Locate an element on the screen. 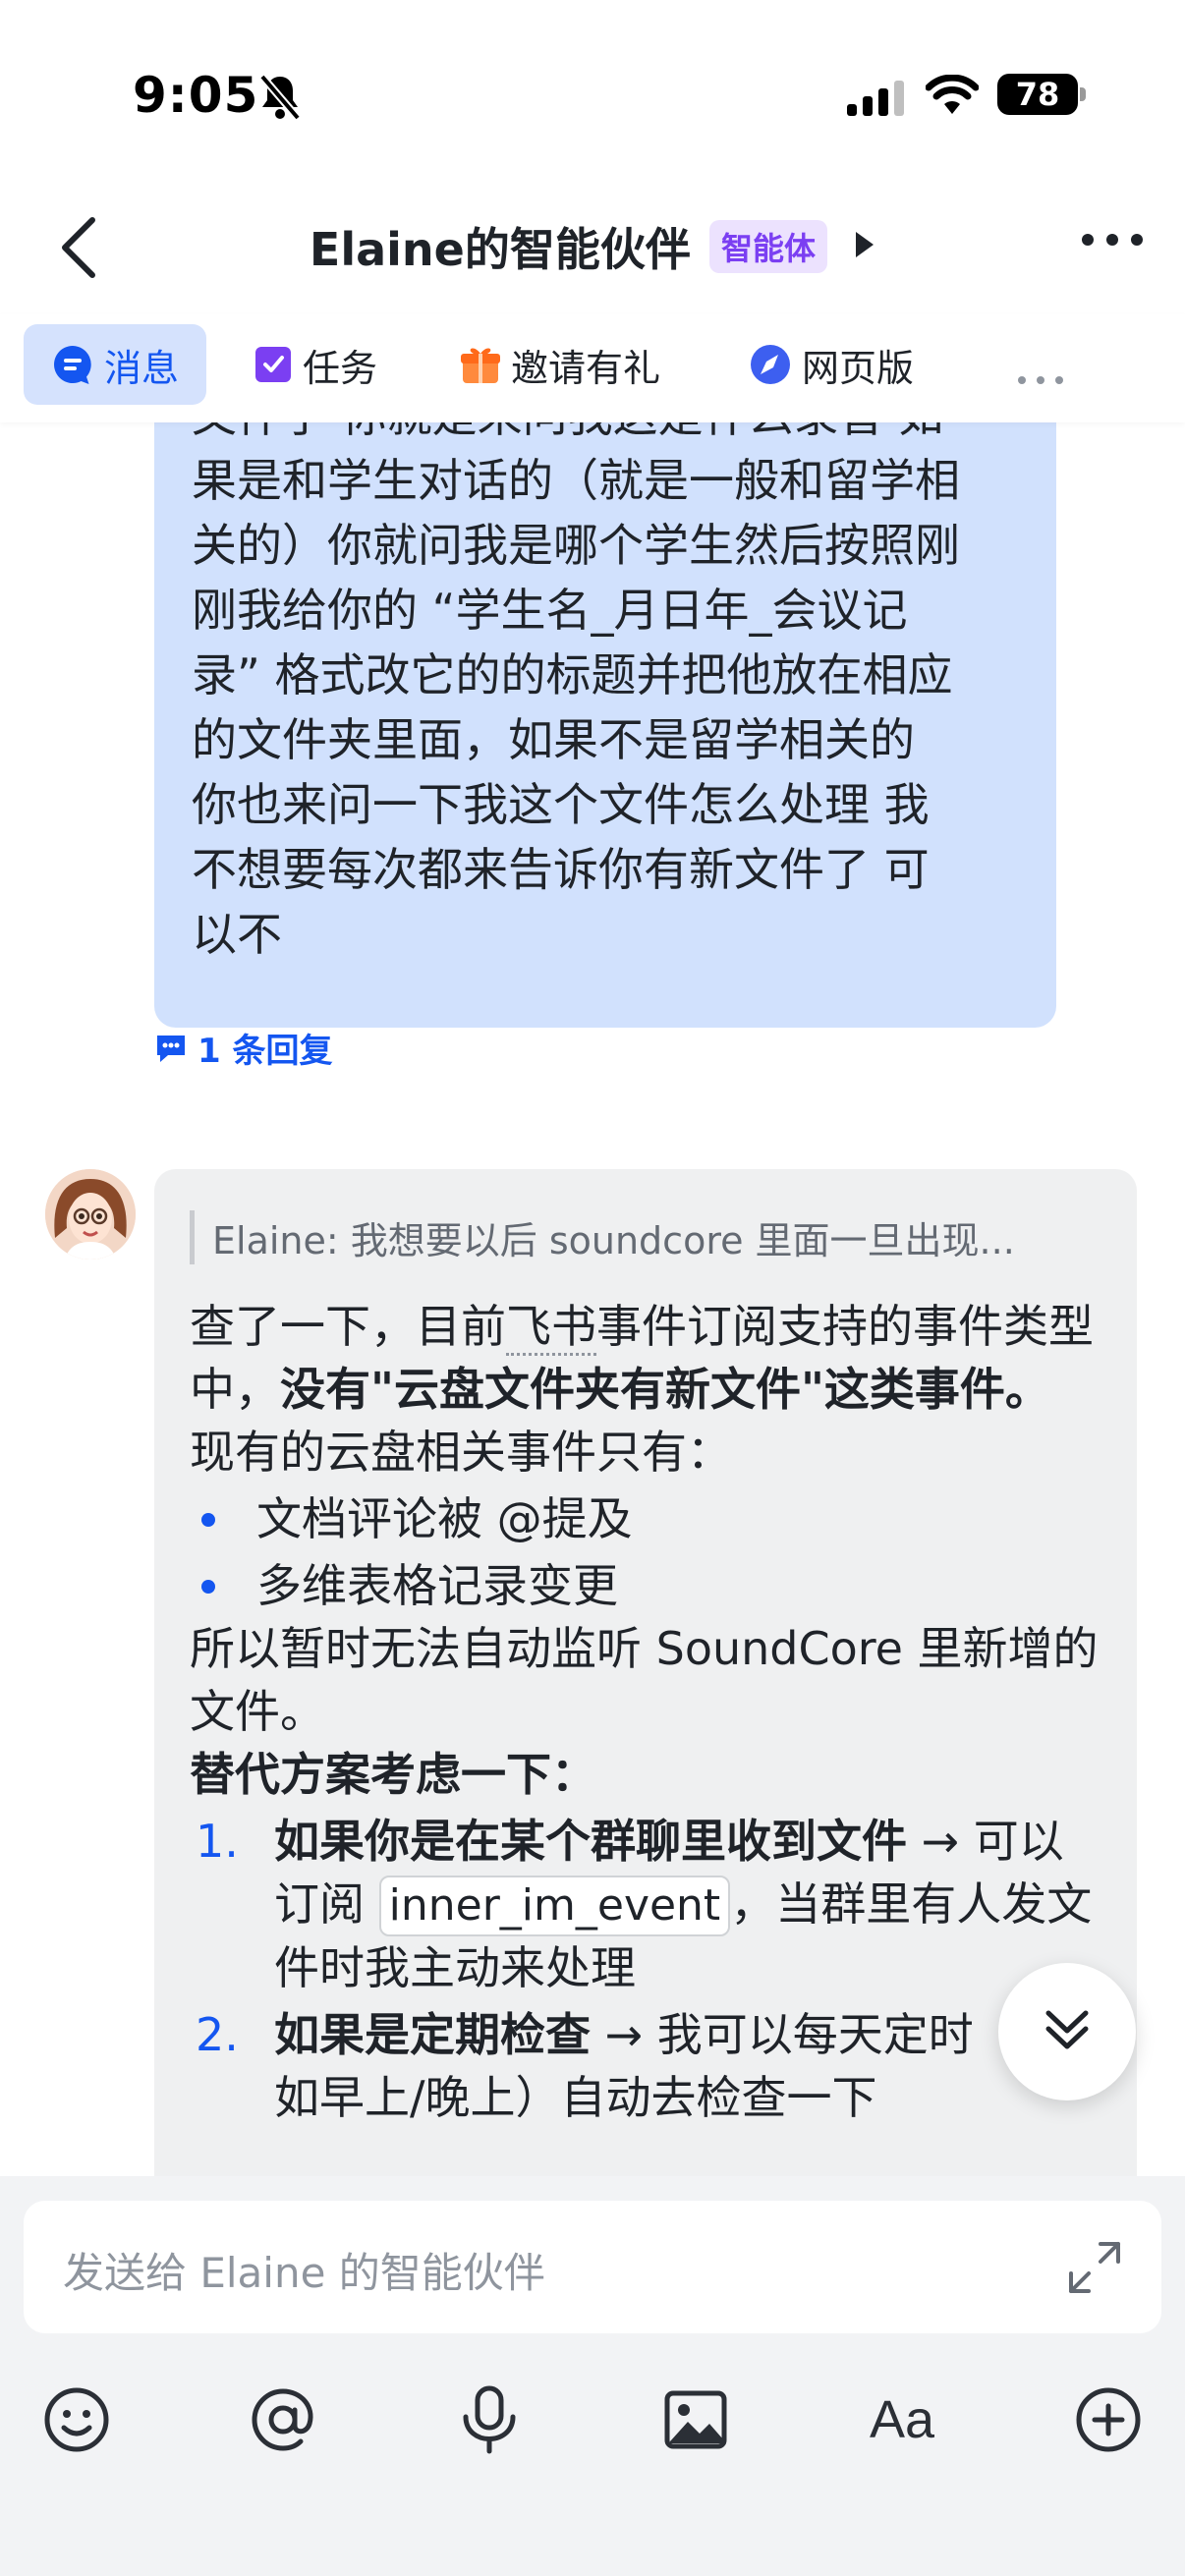 This screenshot has height=2576, width=1185. paragraph: 查了一下，目前飞书事件订阅支持的事件类型中，没有"云盘文件夹有新文件"这类事件。 is located at coordinates (642, 1358).